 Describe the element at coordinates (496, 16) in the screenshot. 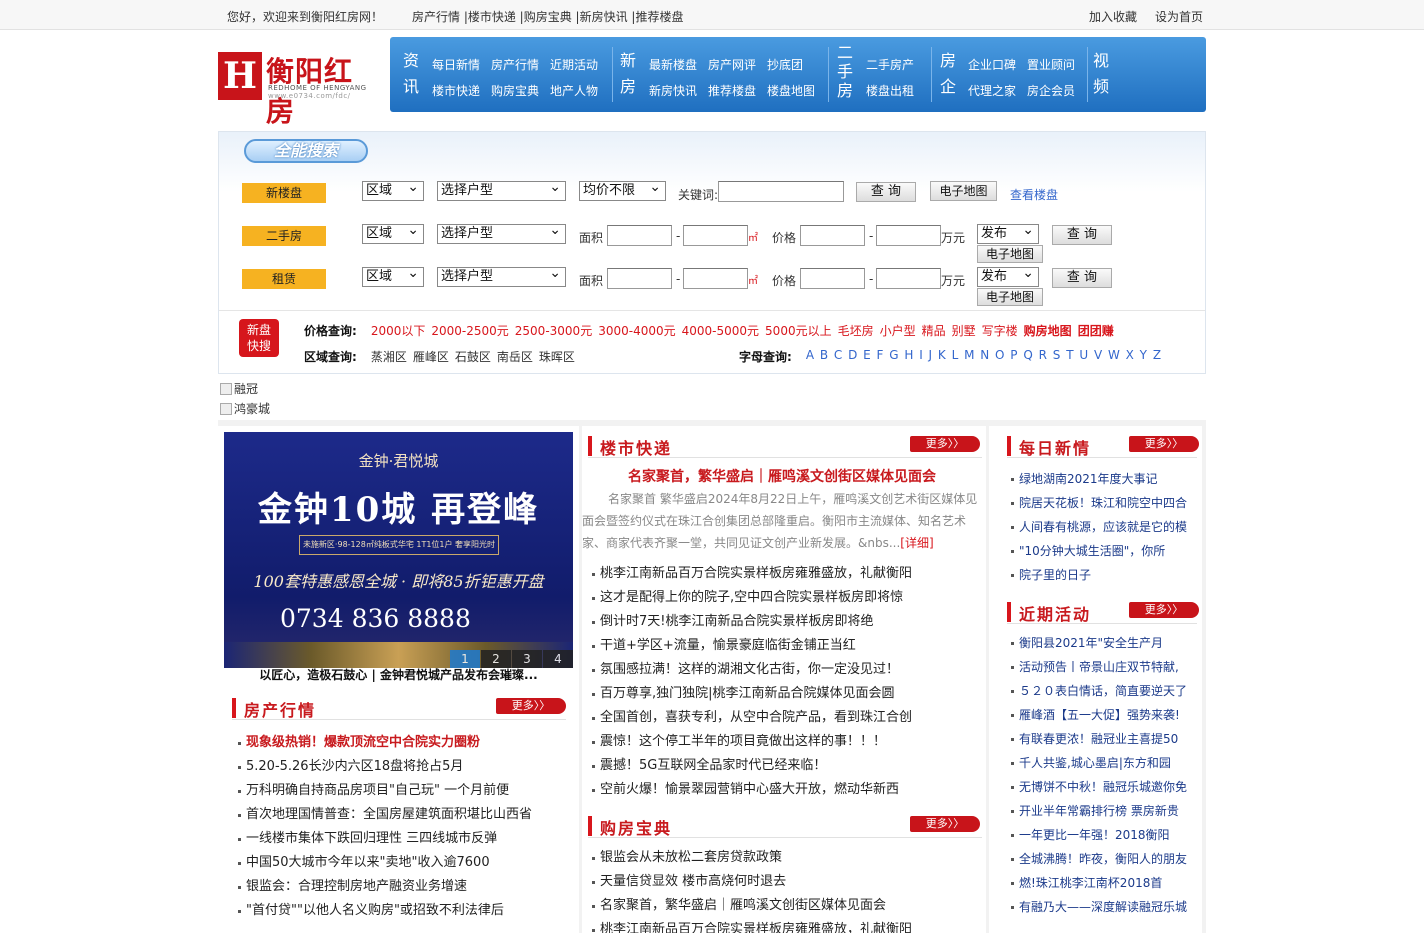

I see `top-link-express: 楼市快递 |` at that location.